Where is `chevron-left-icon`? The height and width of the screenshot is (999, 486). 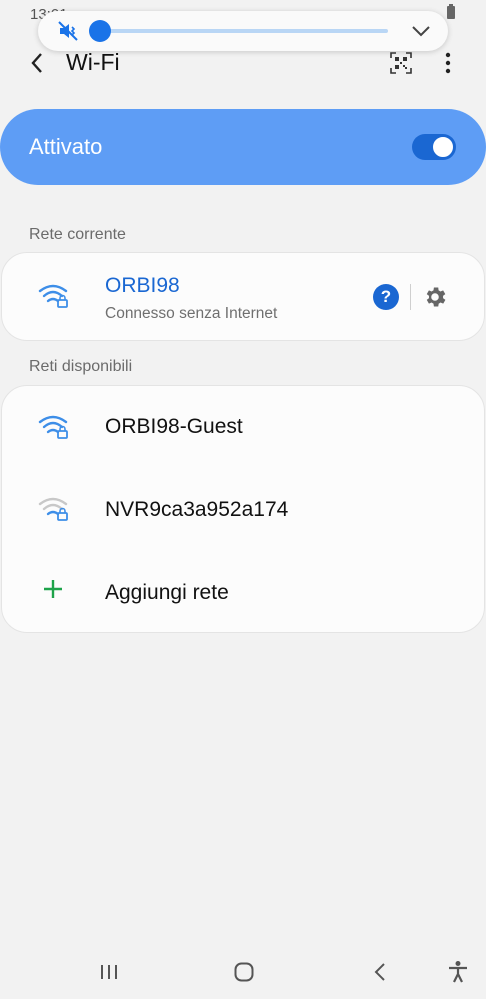 chevron-left-icon is located at coordinates (379, 972).